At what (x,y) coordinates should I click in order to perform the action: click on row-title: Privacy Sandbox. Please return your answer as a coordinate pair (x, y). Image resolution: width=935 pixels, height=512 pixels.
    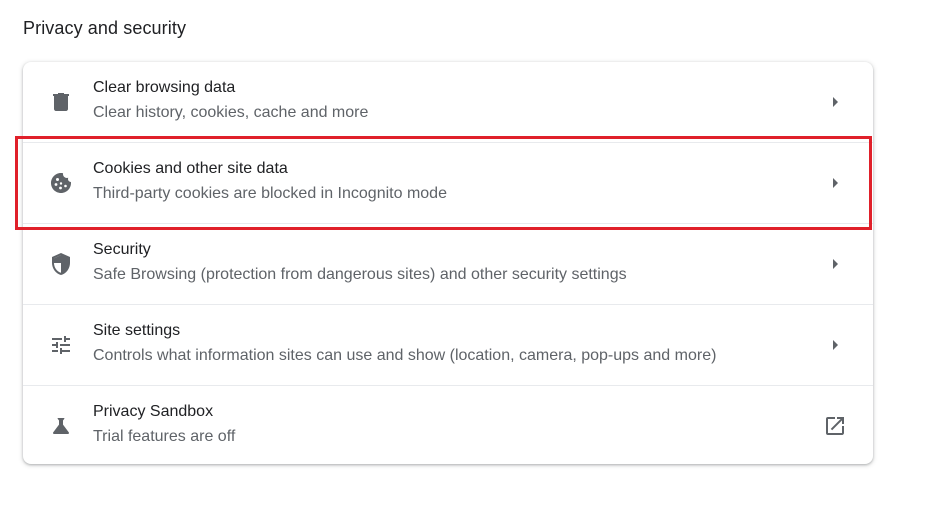
    Looking at the image, I should click on (153, 411).